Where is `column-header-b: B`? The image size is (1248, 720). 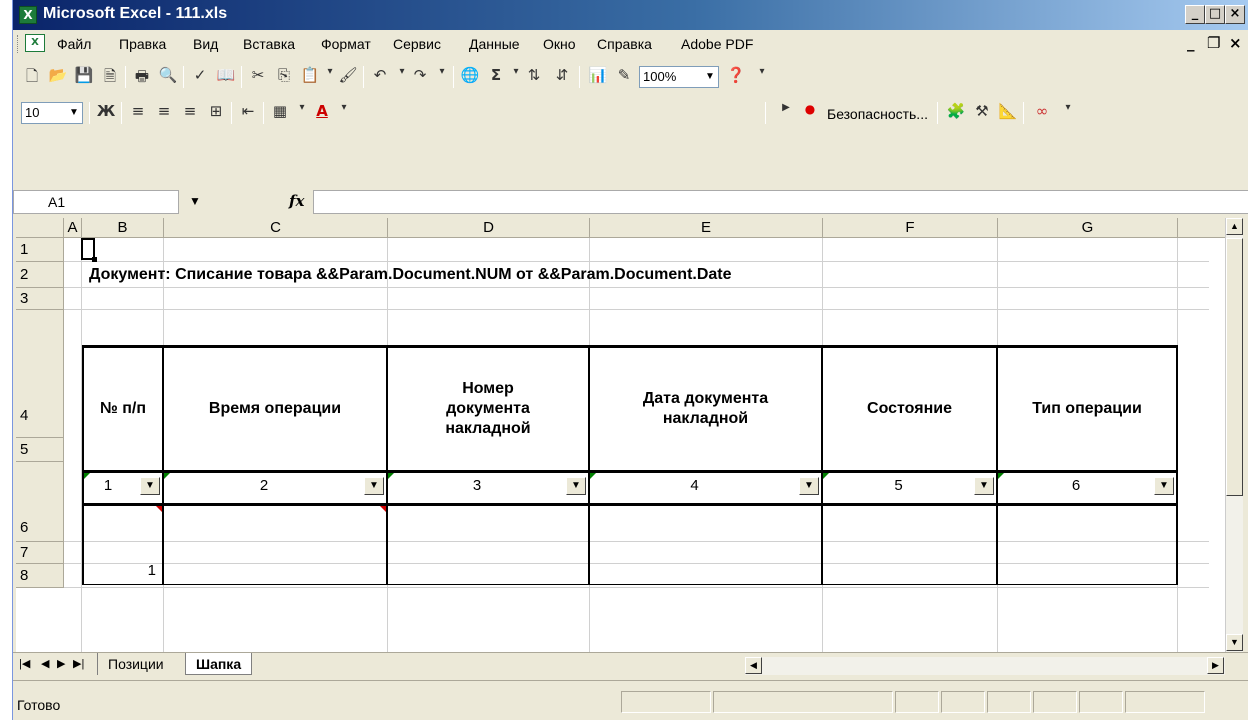
column-header-b: B is located at coordinates (123, 228).